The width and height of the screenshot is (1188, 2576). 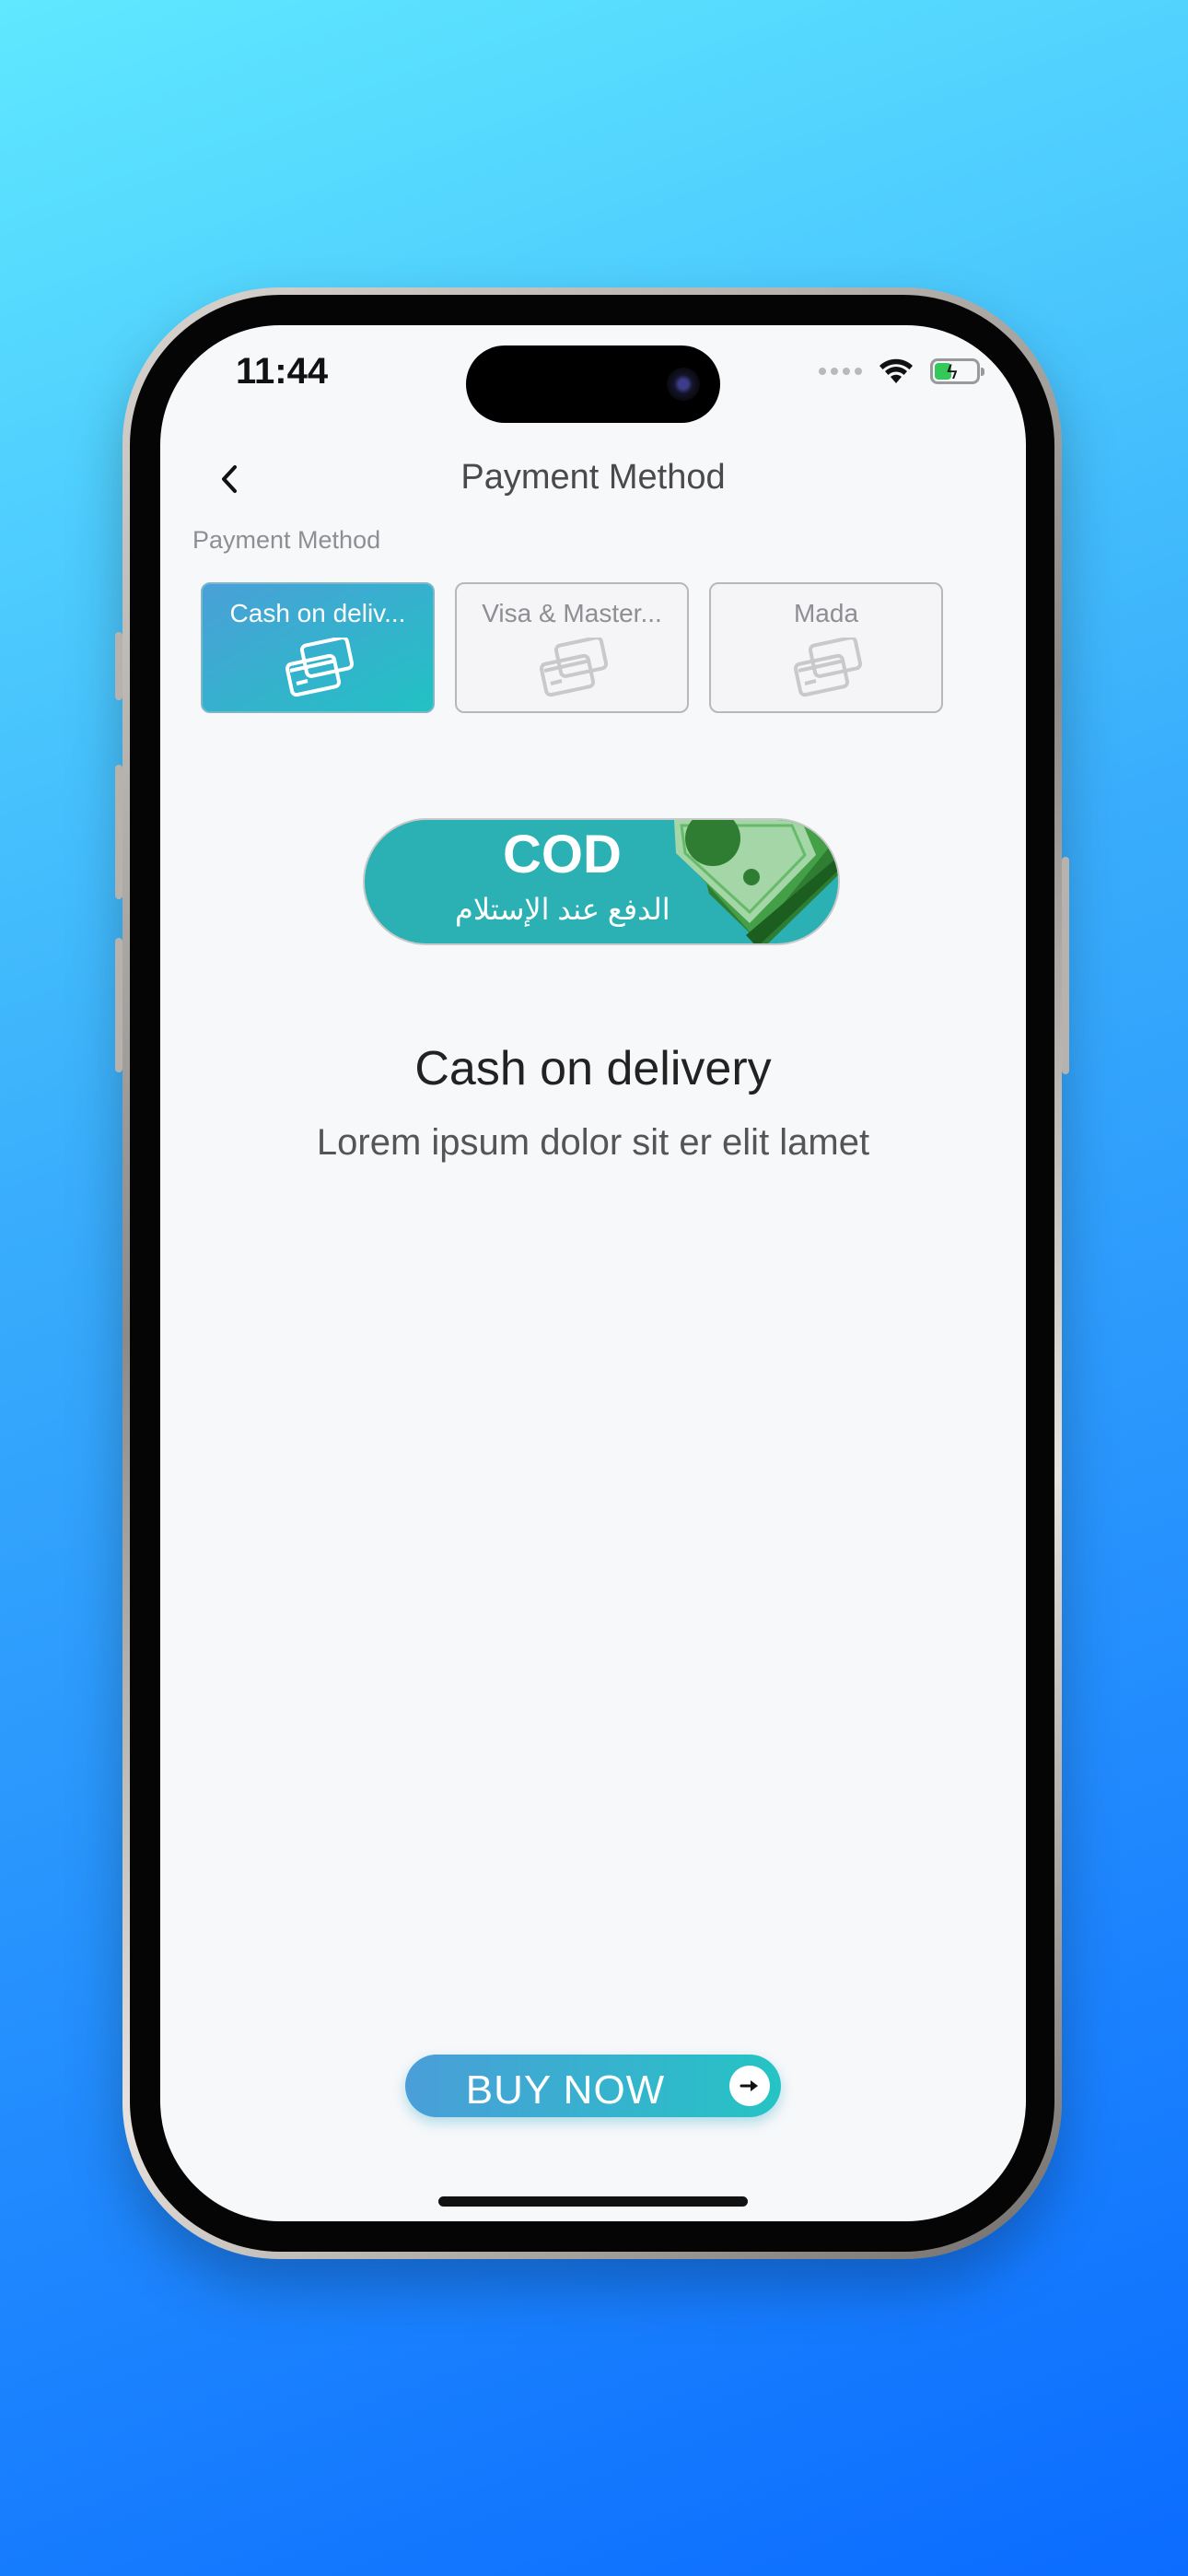 I want to click on wifi-icon, so click(x=896, y=370).